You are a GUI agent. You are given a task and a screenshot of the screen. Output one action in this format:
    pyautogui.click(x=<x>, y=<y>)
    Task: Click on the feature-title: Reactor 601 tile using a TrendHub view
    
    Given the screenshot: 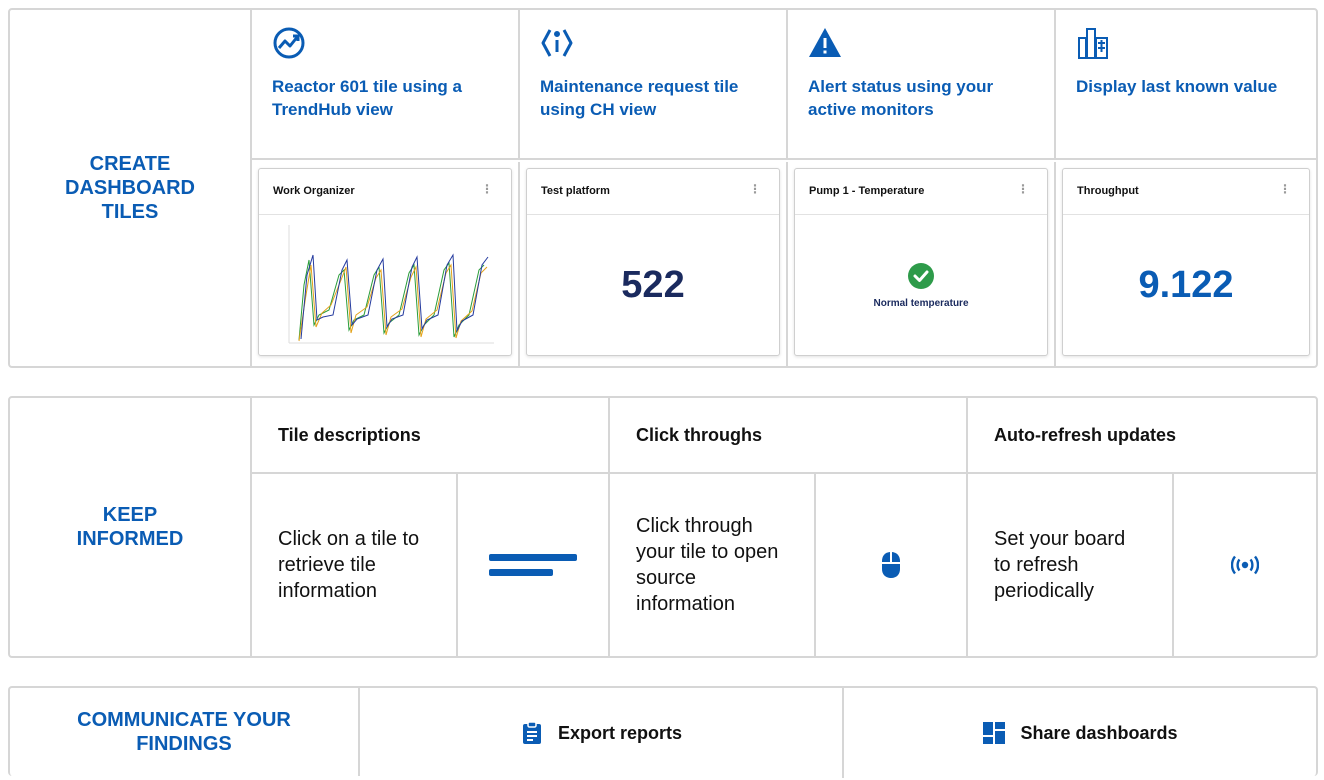 What is the action you would take?
    pyautogui.click(x=367, y=98)
    